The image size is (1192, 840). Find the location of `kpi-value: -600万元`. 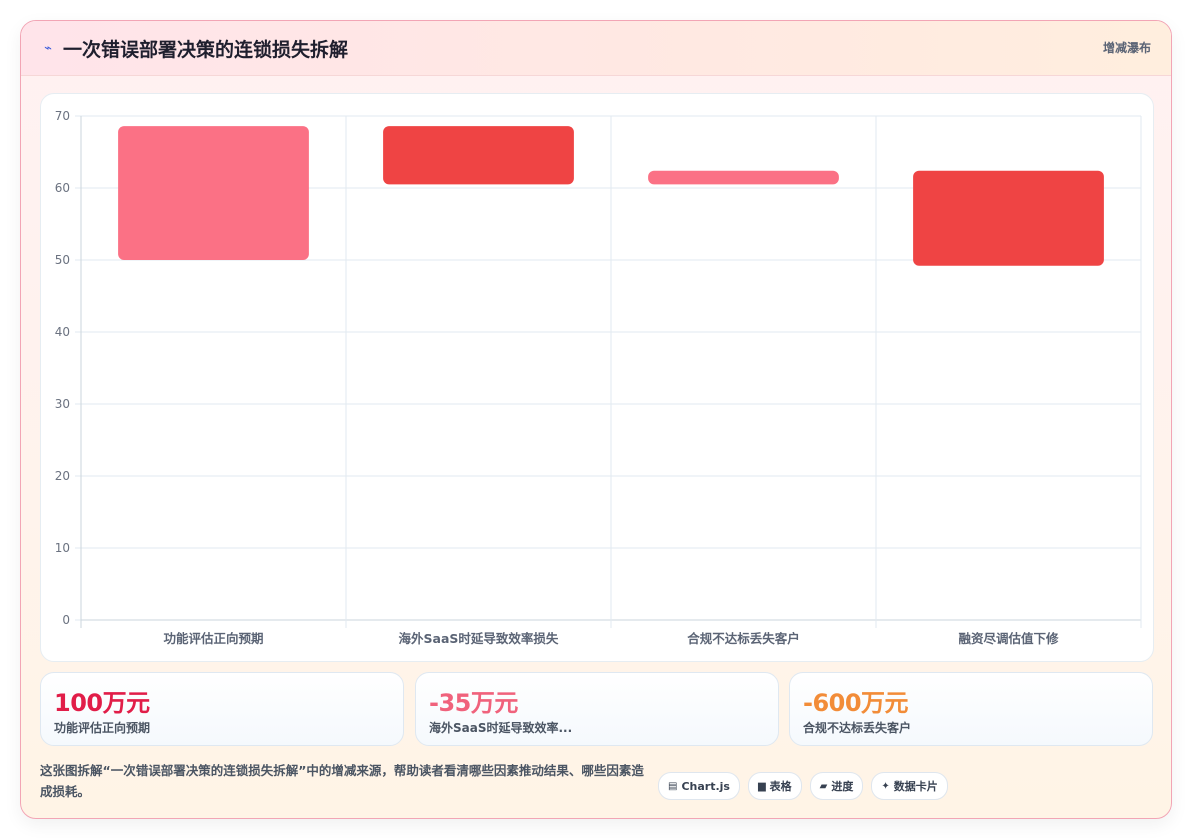

kpi-value: -600万元 is located at coordinates (856, 703).